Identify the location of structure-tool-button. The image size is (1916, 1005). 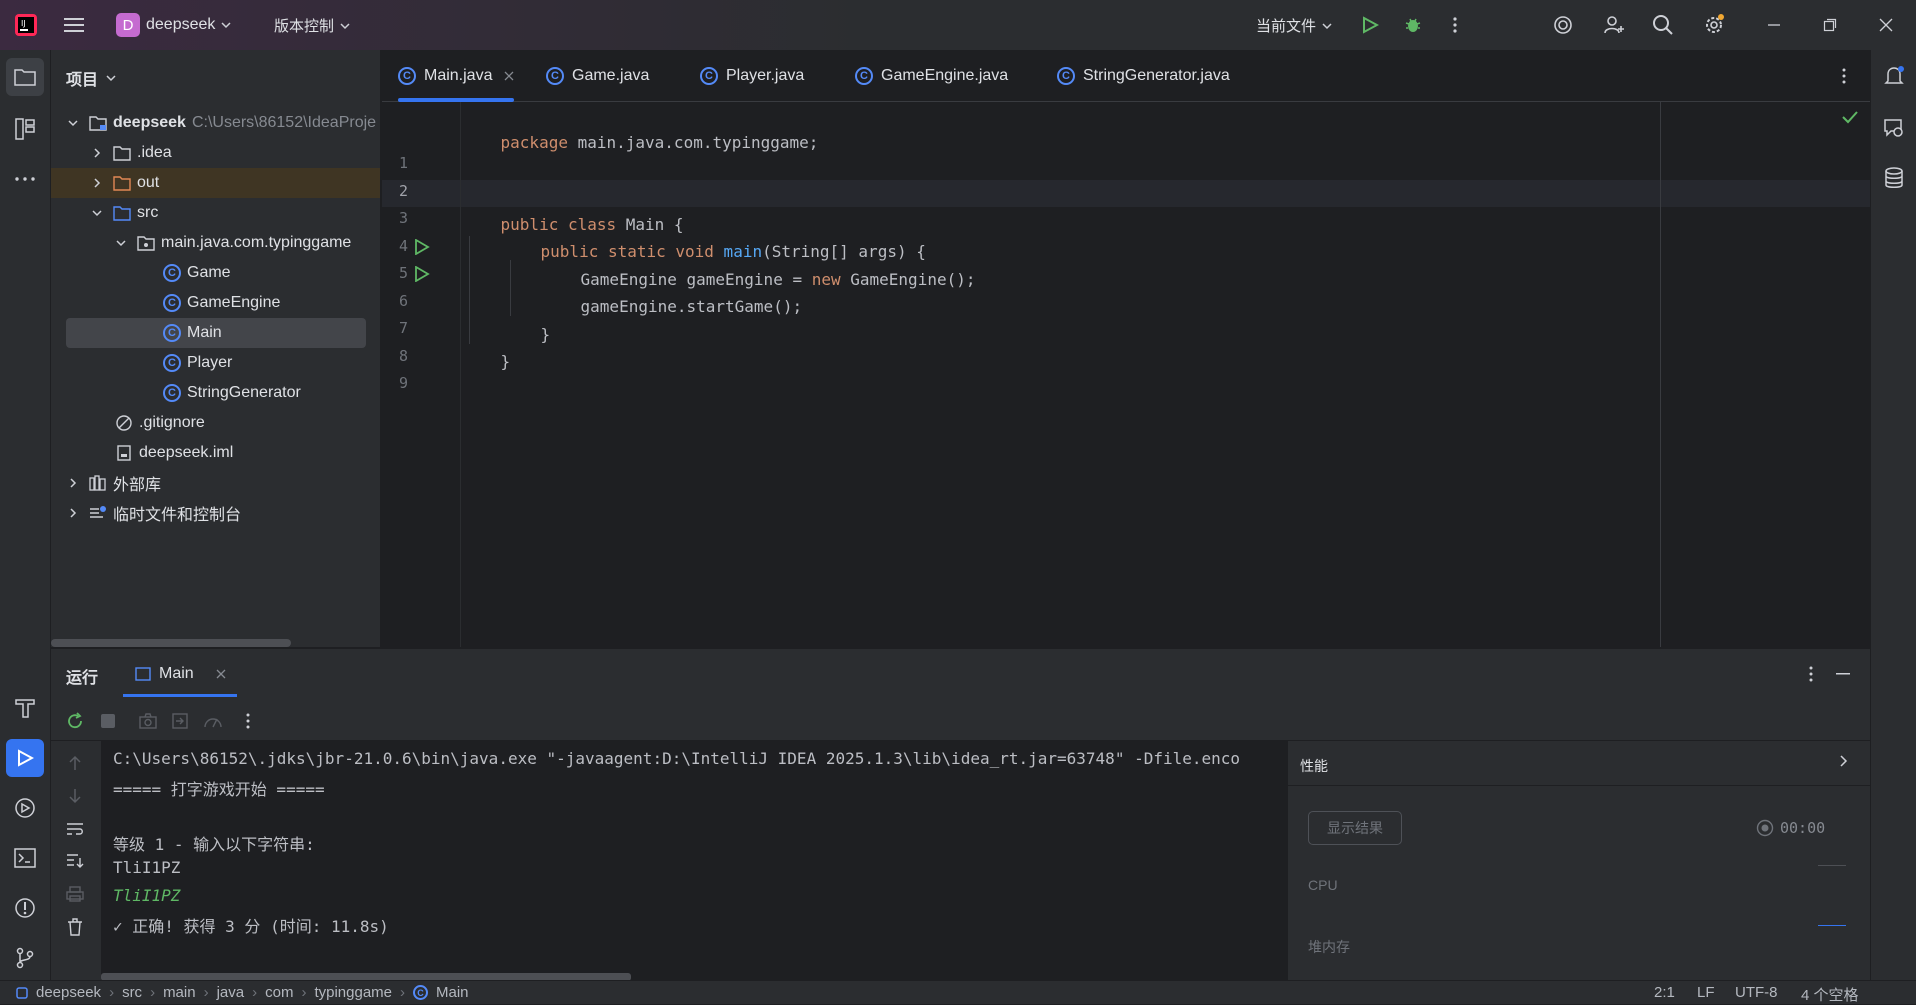
(25, 129).